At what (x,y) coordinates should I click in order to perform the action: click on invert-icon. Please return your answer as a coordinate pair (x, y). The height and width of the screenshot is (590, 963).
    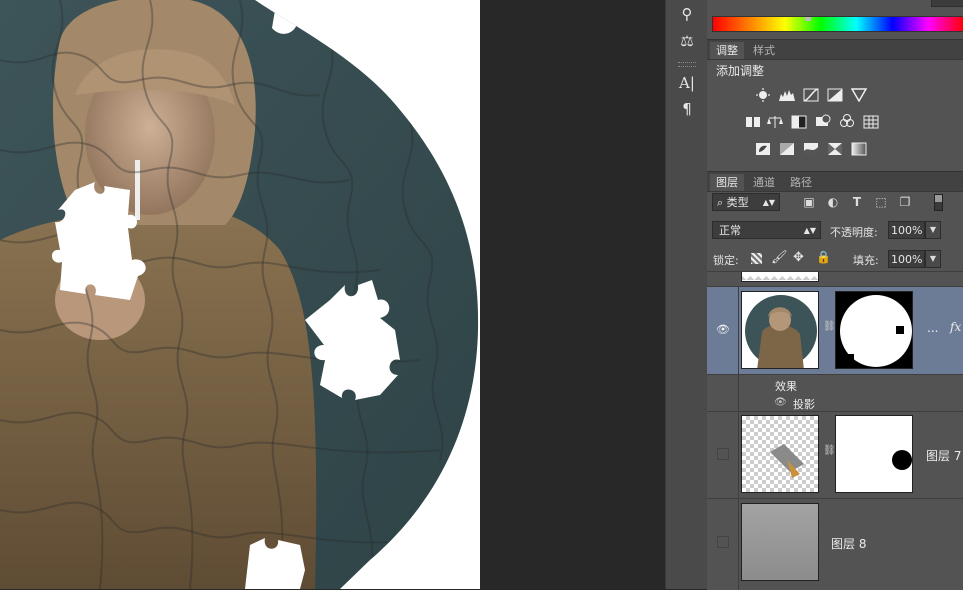
    Looking at the image, I should click on (763, 149).